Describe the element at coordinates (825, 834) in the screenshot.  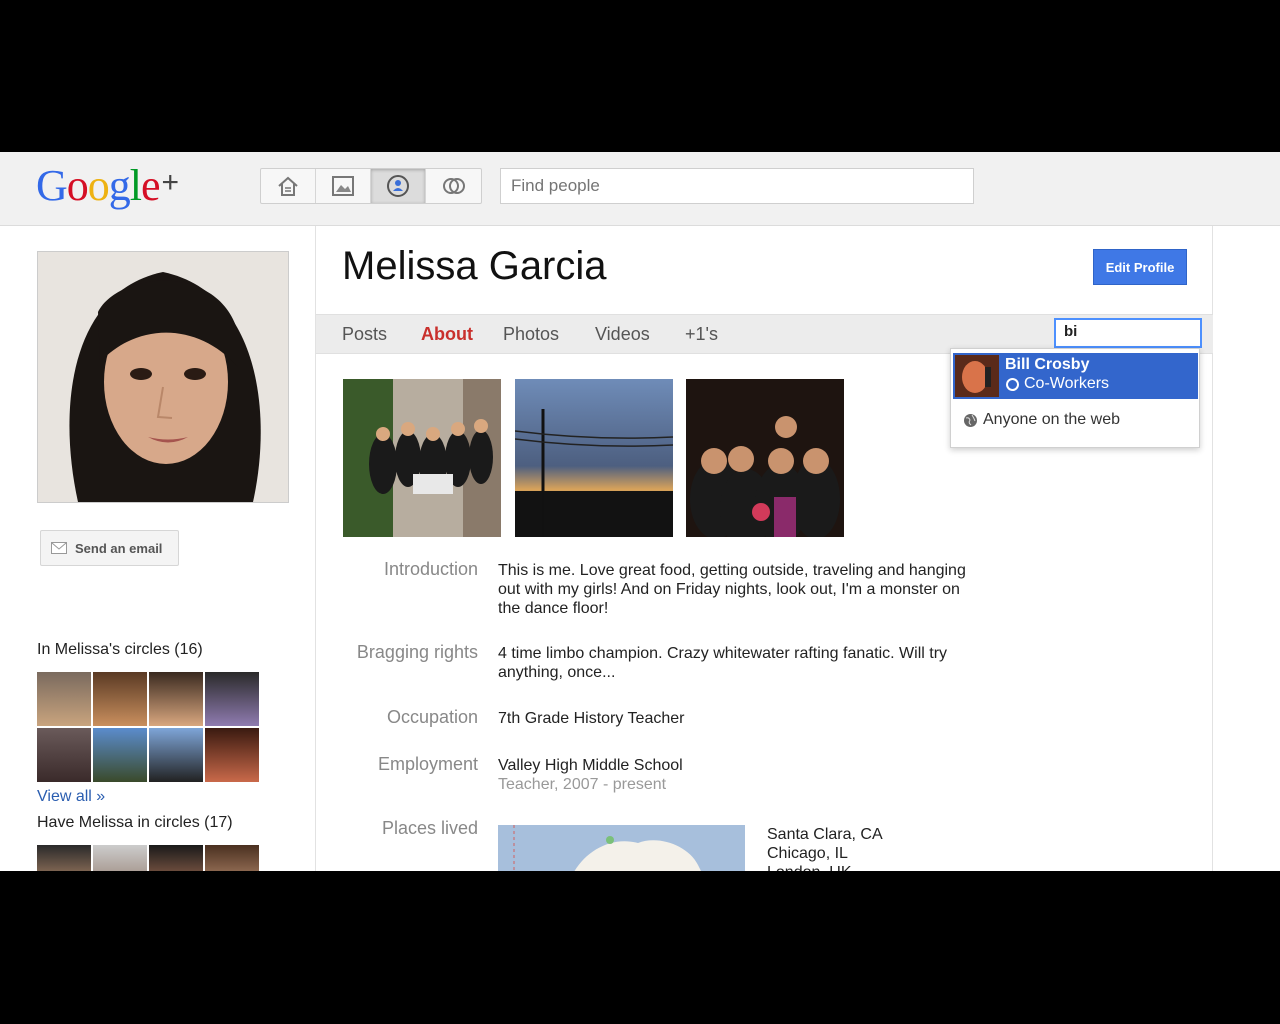
I see `place-item: Santa Clara, CA` at that location.